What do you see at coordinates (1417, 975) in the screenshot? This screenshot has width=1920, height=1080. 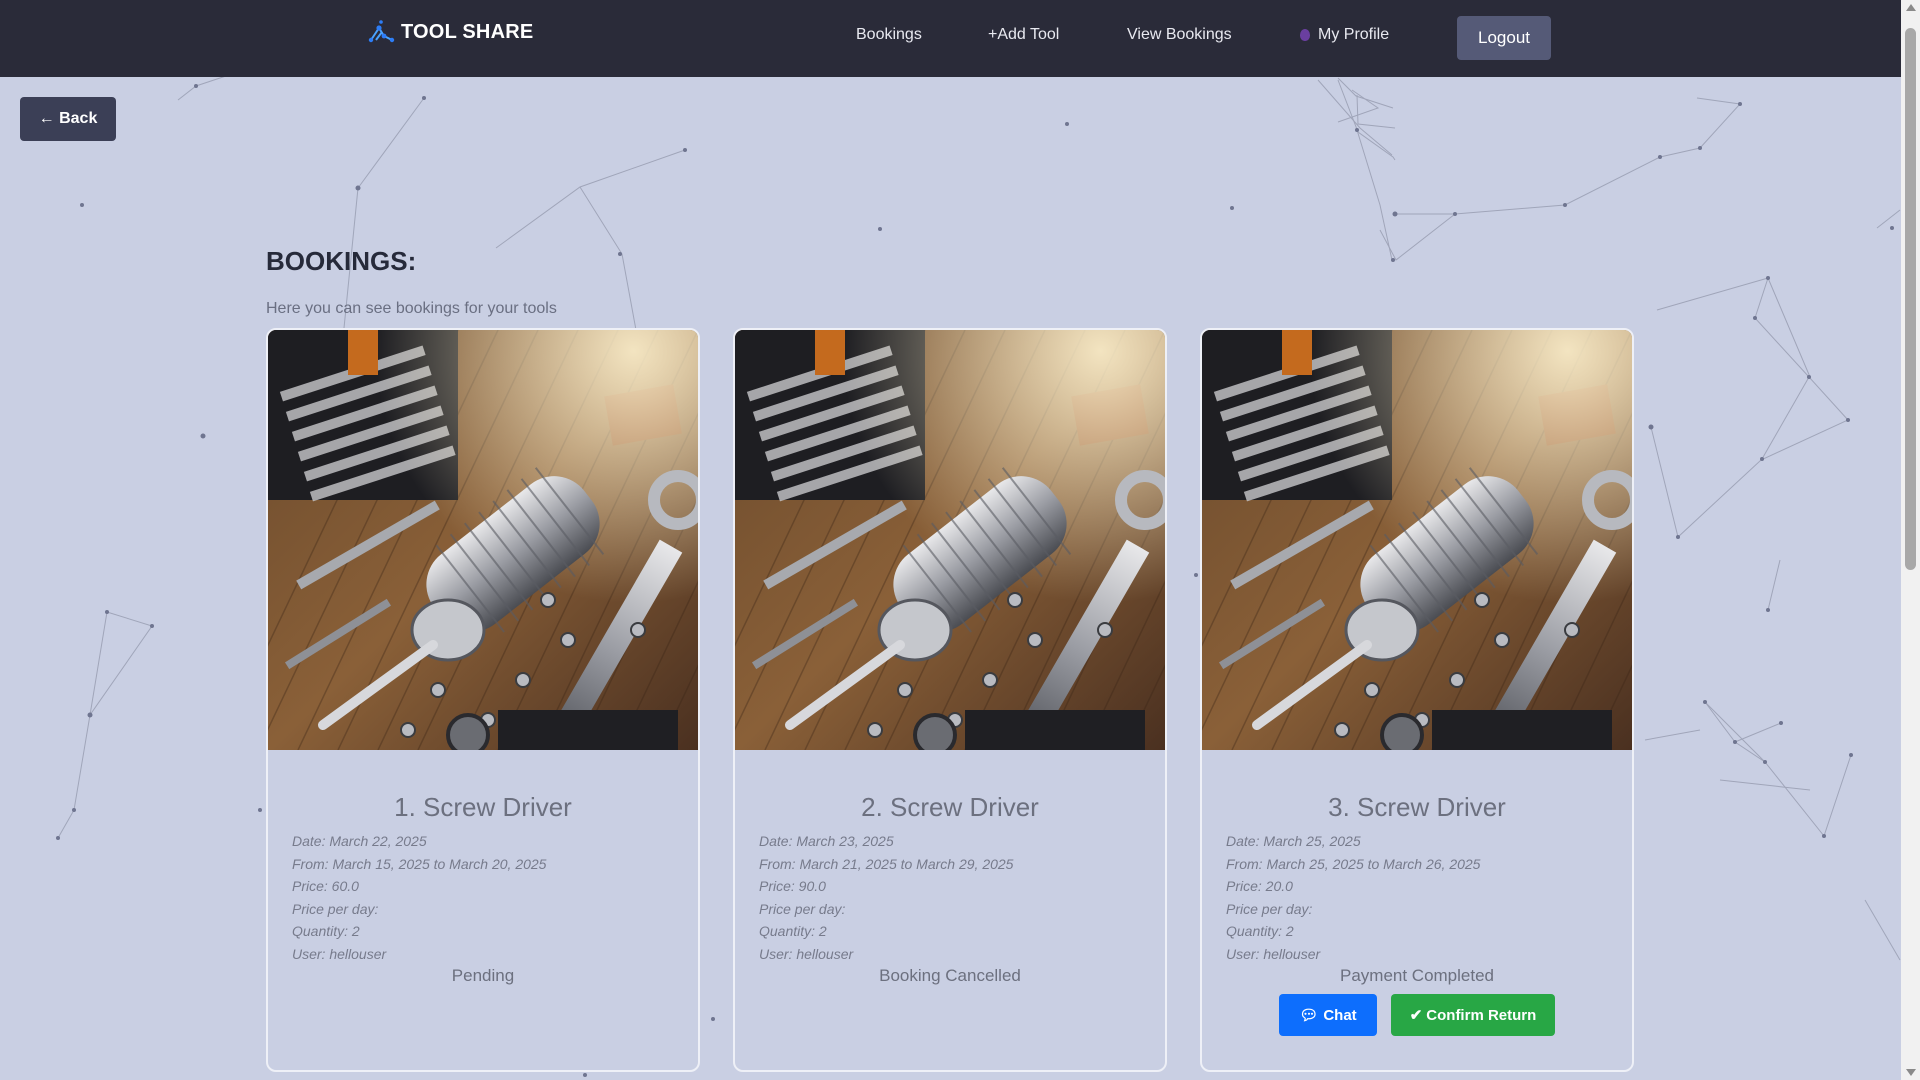 I see `booking-status: Payment Completed` at bounding box center [1417, 975].